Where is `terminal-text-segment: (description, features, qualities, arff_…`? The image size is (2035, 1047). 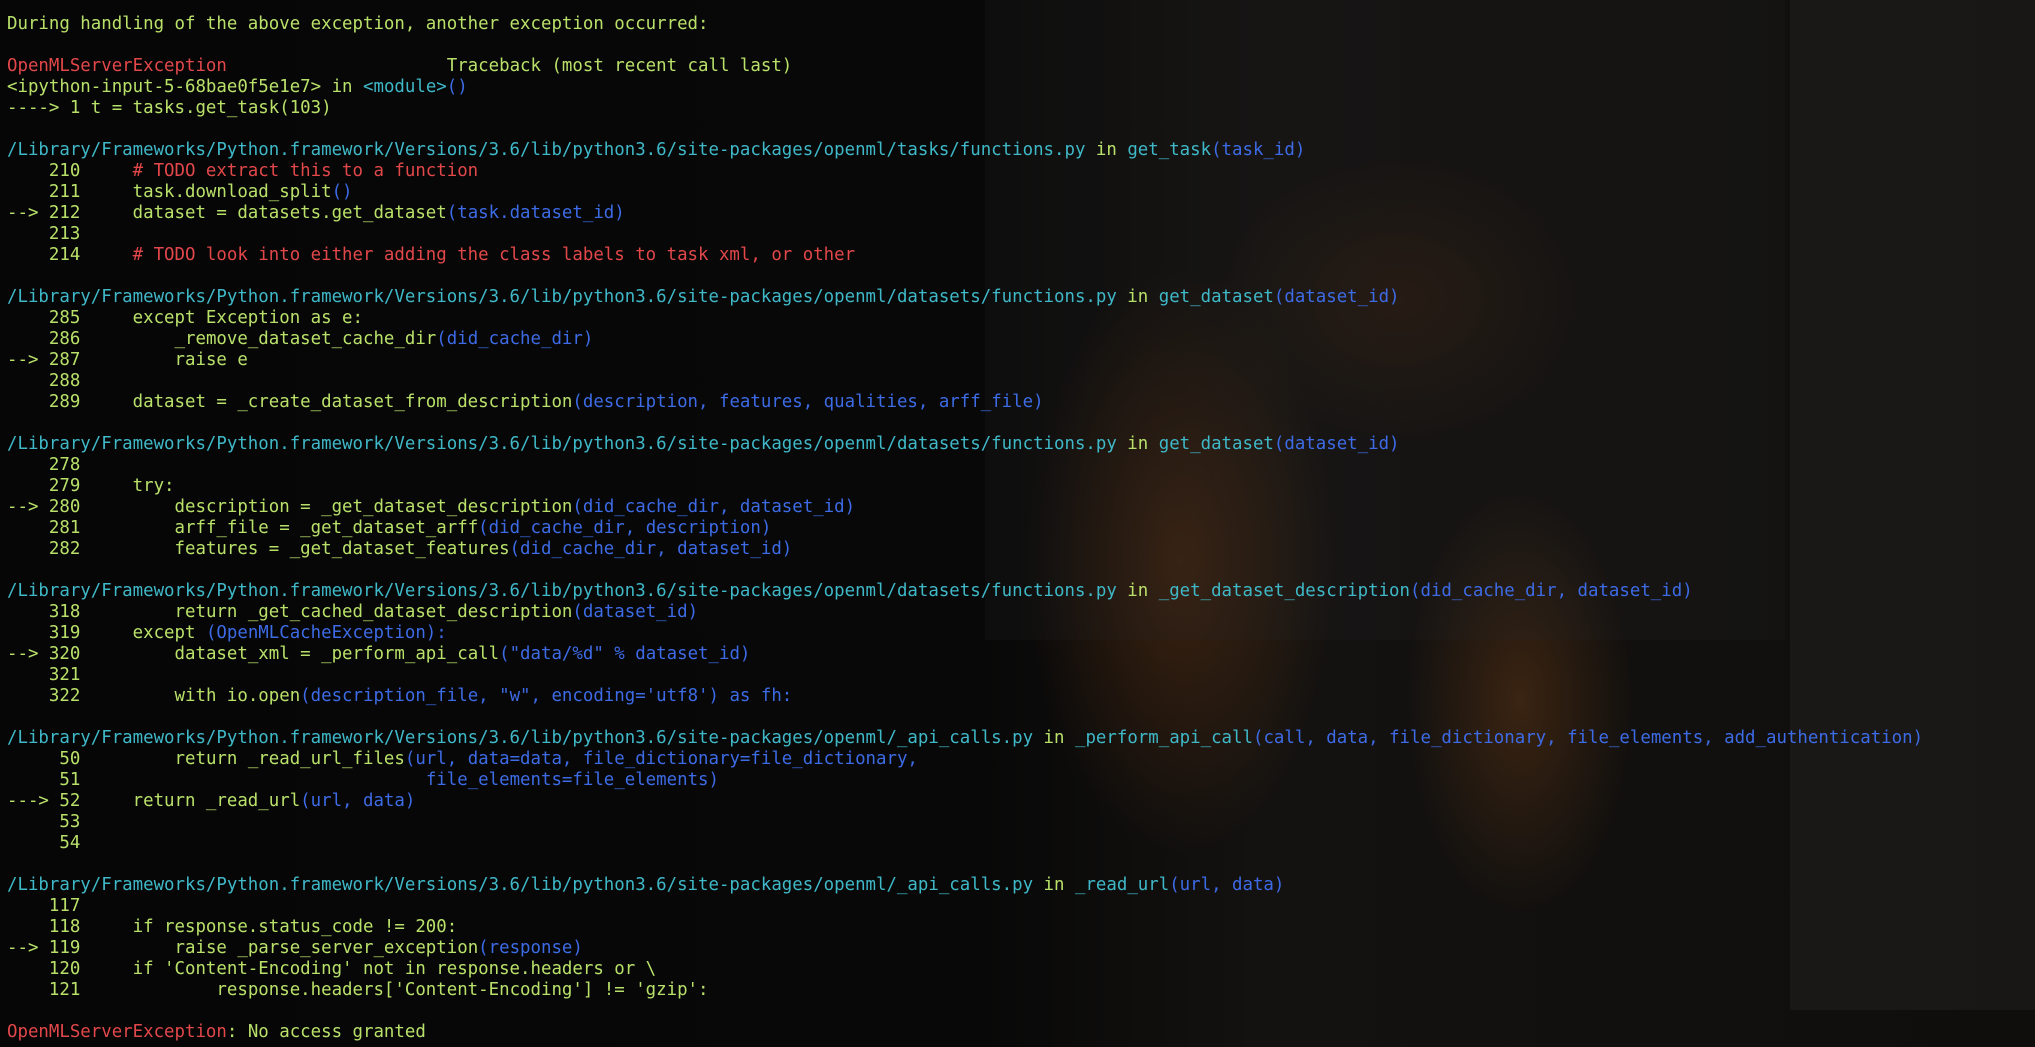
terminal-text-segment: (description, features, qualities, arff_… is located at coordinates (808, 402).